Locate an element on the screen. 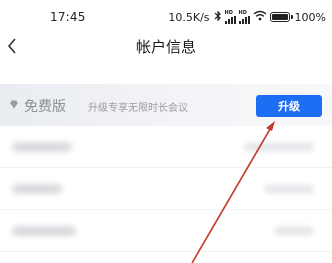 The height and width of the screenshot is (263, 332). battery-percent: 100% is located at coordinates (310, 17).